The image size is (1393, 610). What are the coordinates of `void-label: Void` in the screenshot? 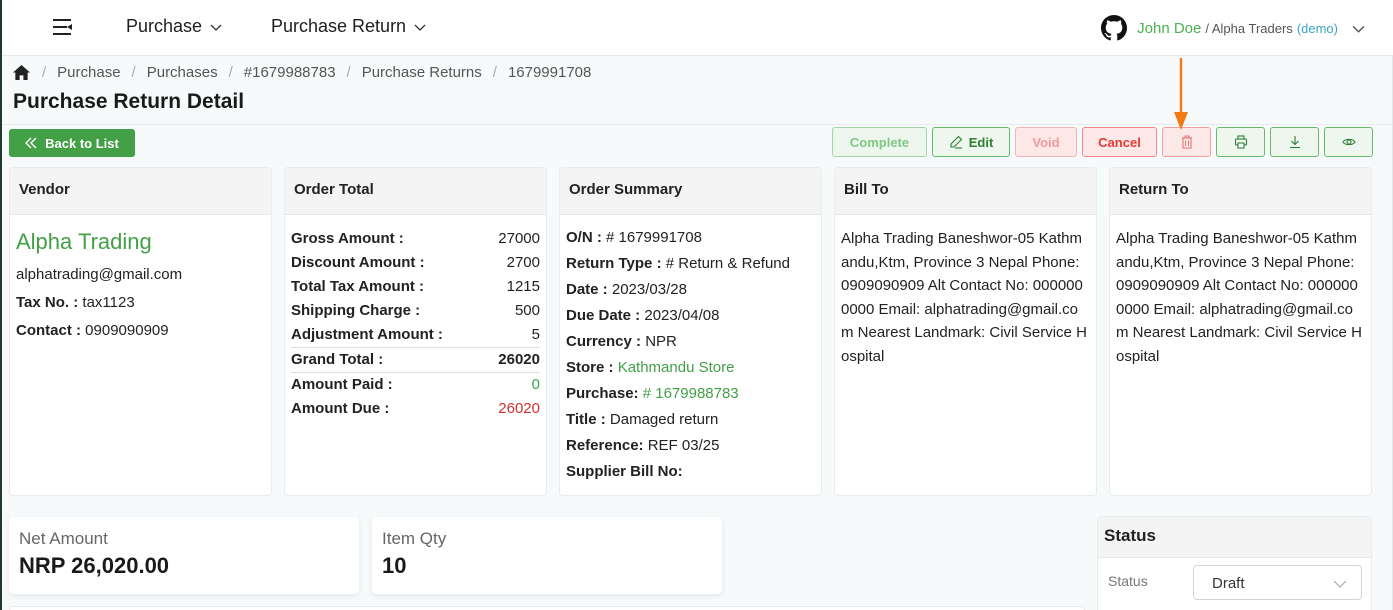 It's located at (1046, 142).